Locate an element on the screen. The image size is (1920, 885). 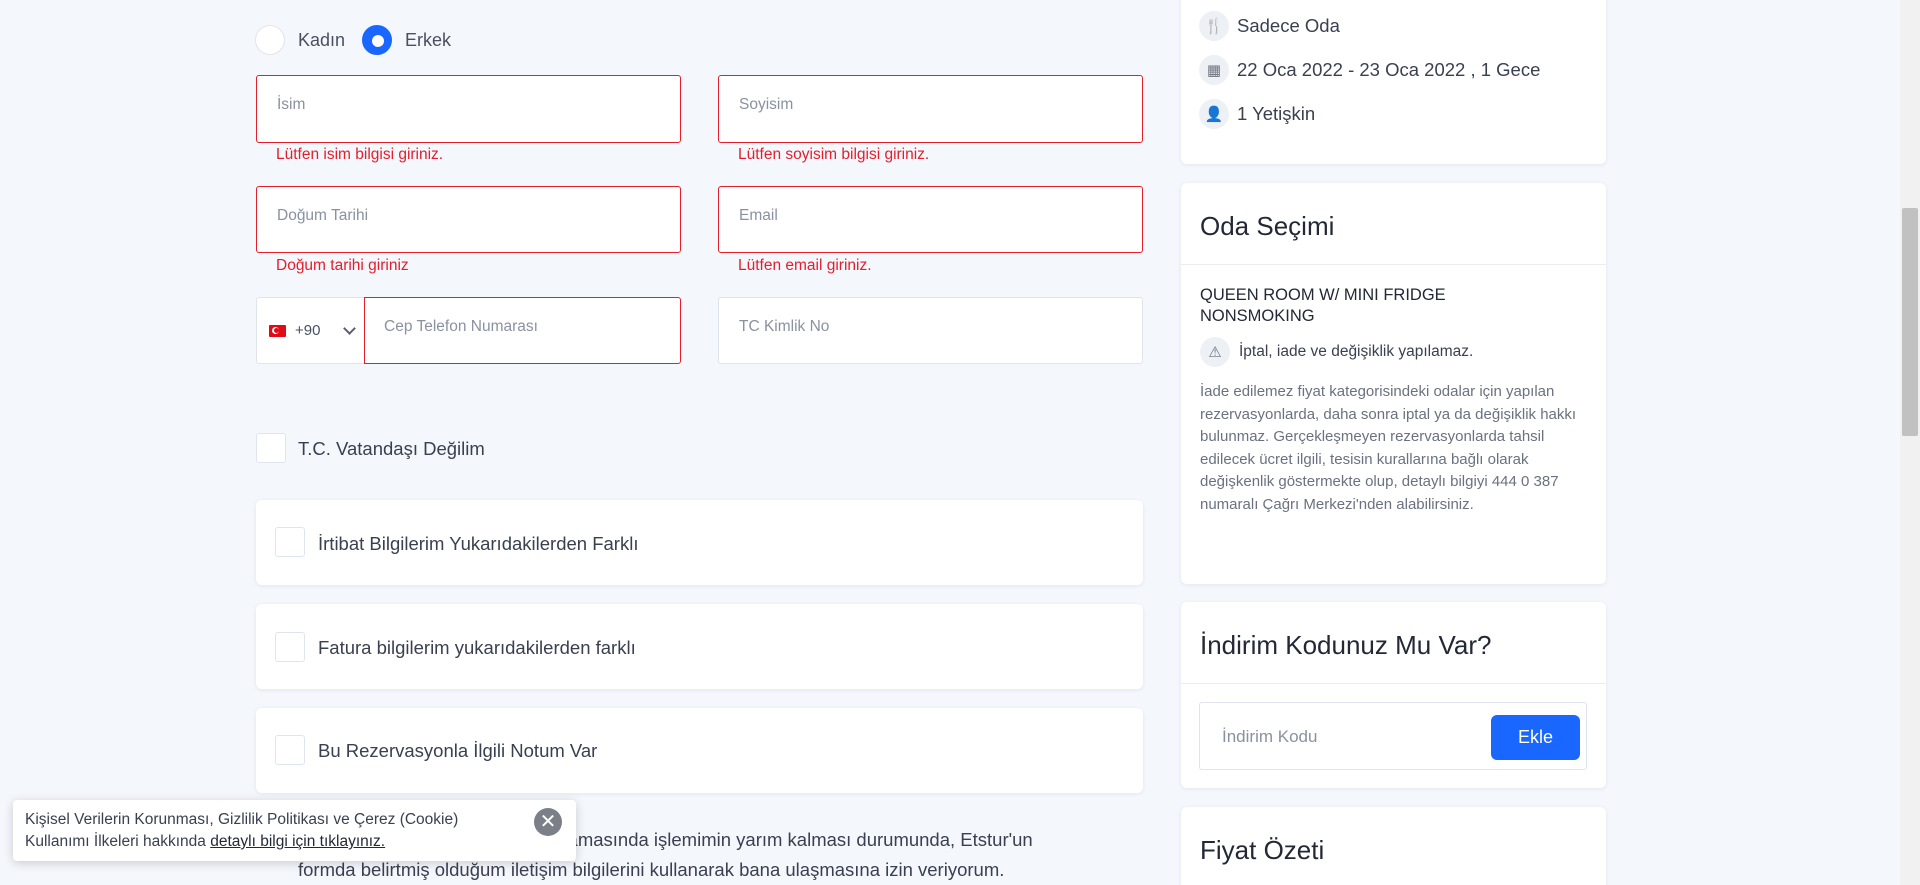
cutlery-icon: 🍴 is located at coordinates (1214, 26).